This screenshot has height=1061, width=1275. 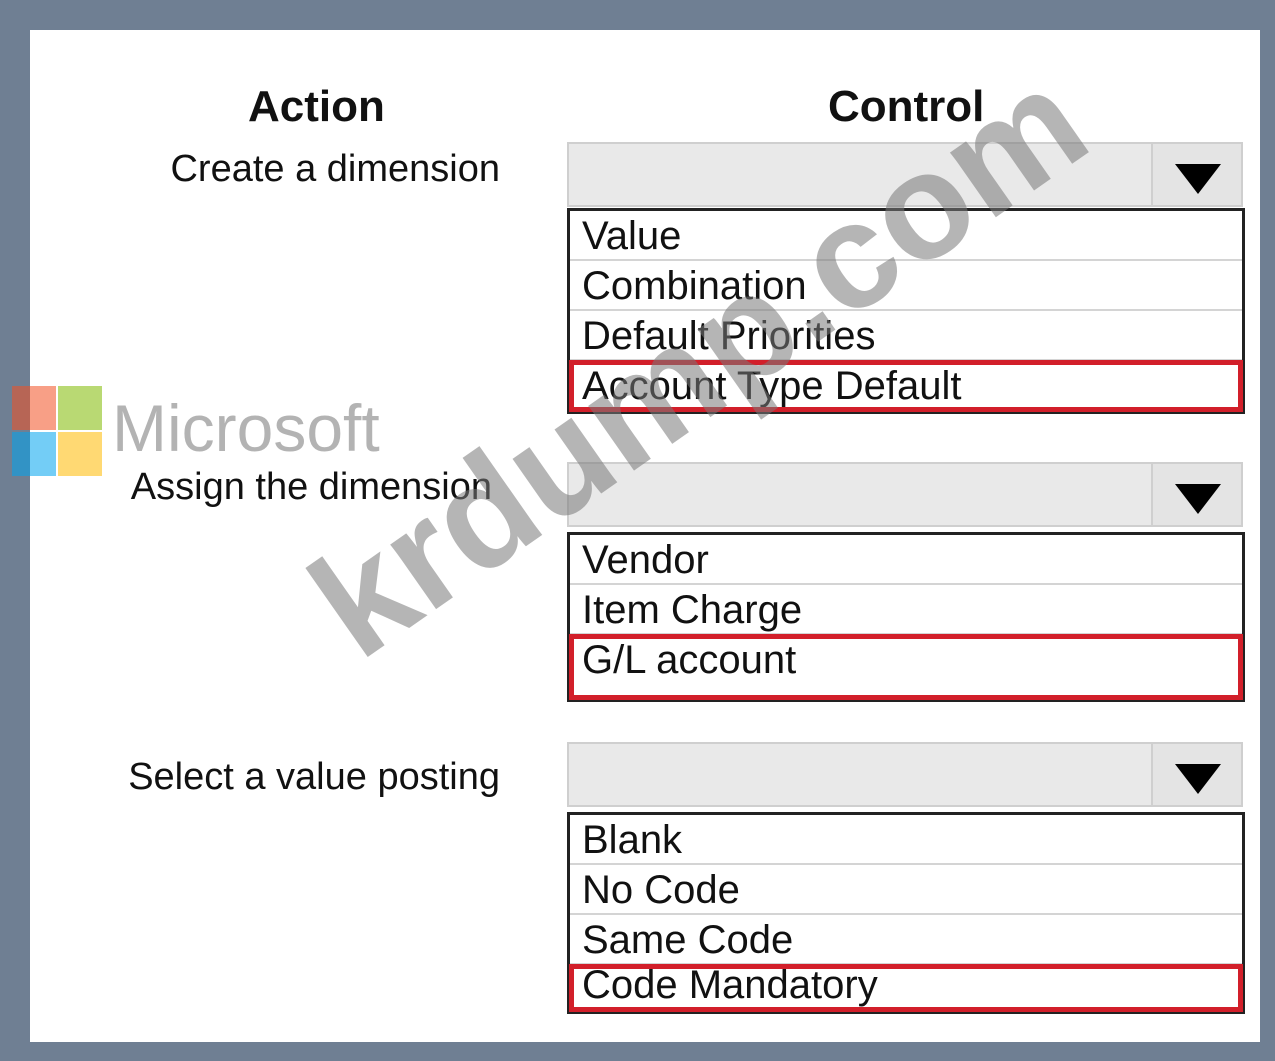 What do you see at coordinates (906, 560) in the screenshot?
I see `option-vendor: Vendor` at bounding box center [906, 560].